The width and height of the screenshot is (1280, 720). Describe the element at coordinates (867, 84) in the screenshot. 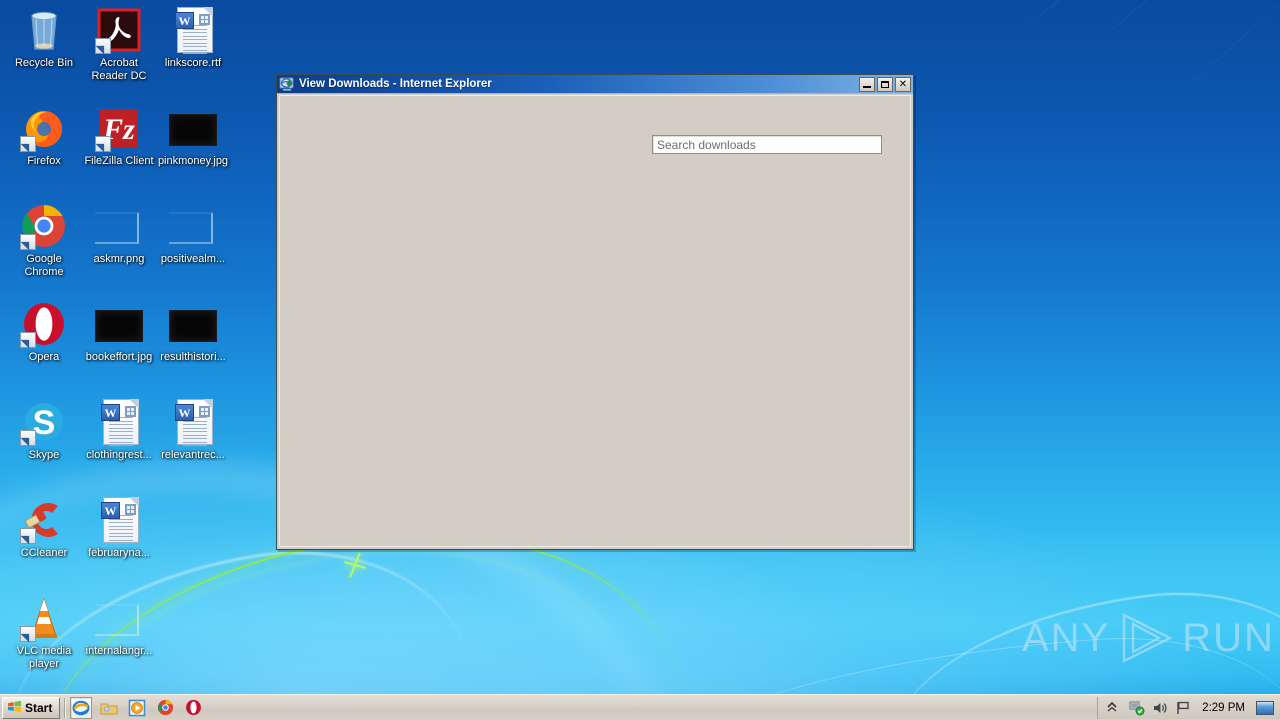

I see `minimize-button` at that location.